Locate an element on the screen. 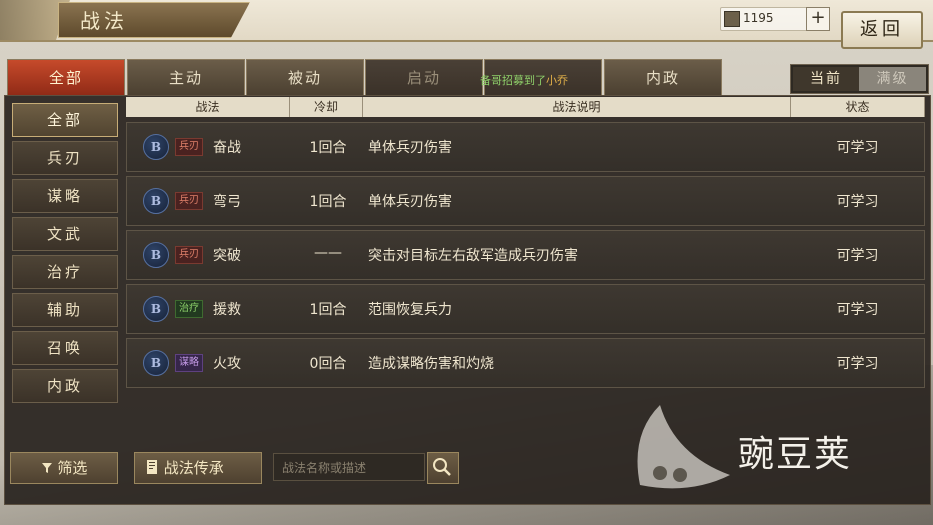 The height and width of the screenshot is (525, 933). tab-domestic: 内政 is located at coordinates (663, 77).